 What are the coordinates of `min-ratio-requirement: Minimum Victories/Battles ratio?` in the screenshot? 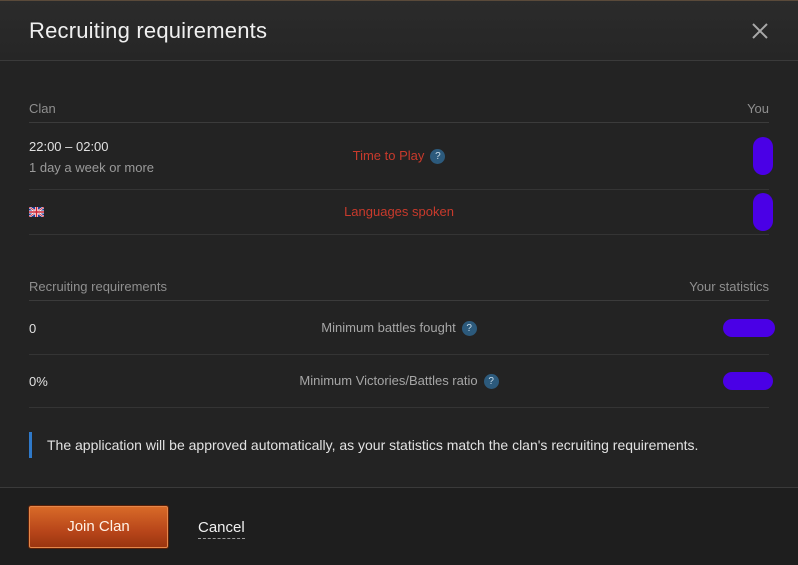 It's located at (399, 381).